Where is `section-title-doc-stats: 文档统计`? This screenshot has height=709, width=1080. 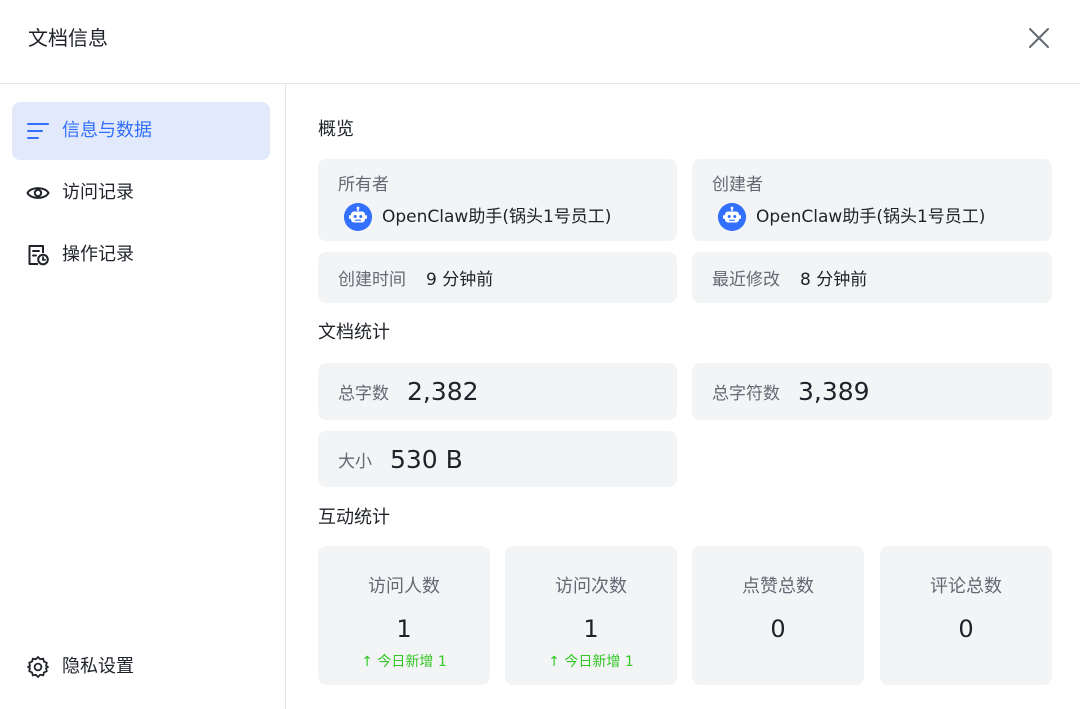
section-title-doc-stats: 文档统计 is located at coordinates (354, 332).